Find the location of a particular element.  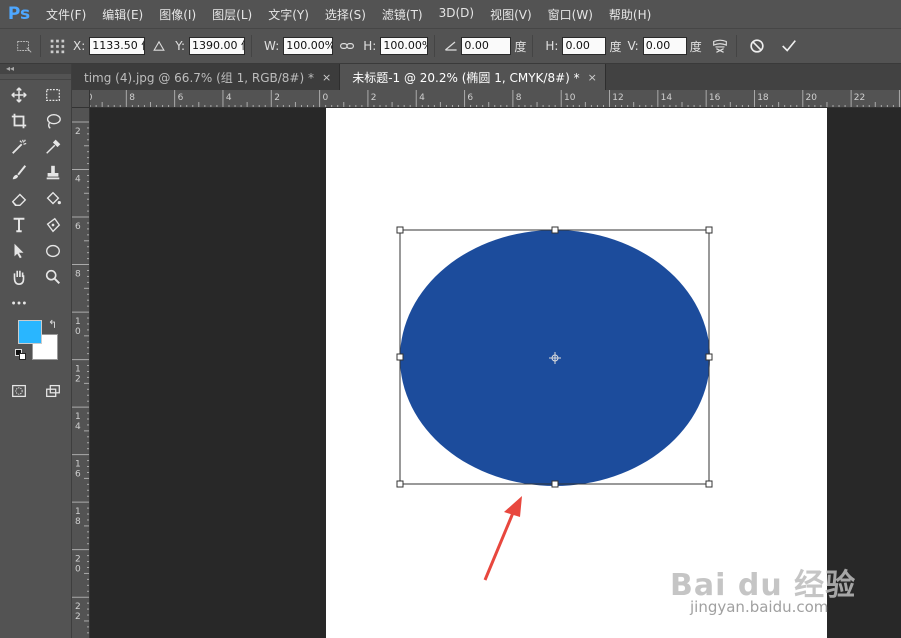

move-tool-icon is located at coordinates (19, 95).